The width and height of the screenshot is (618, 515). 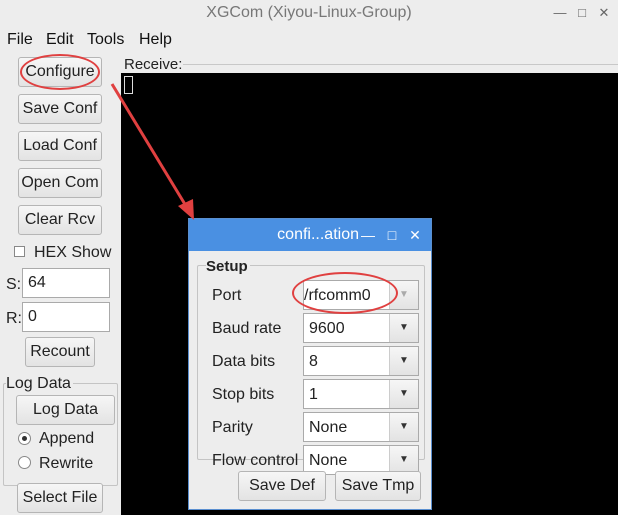 I want to click on annotation-arrow, so click(x=152, y=151).